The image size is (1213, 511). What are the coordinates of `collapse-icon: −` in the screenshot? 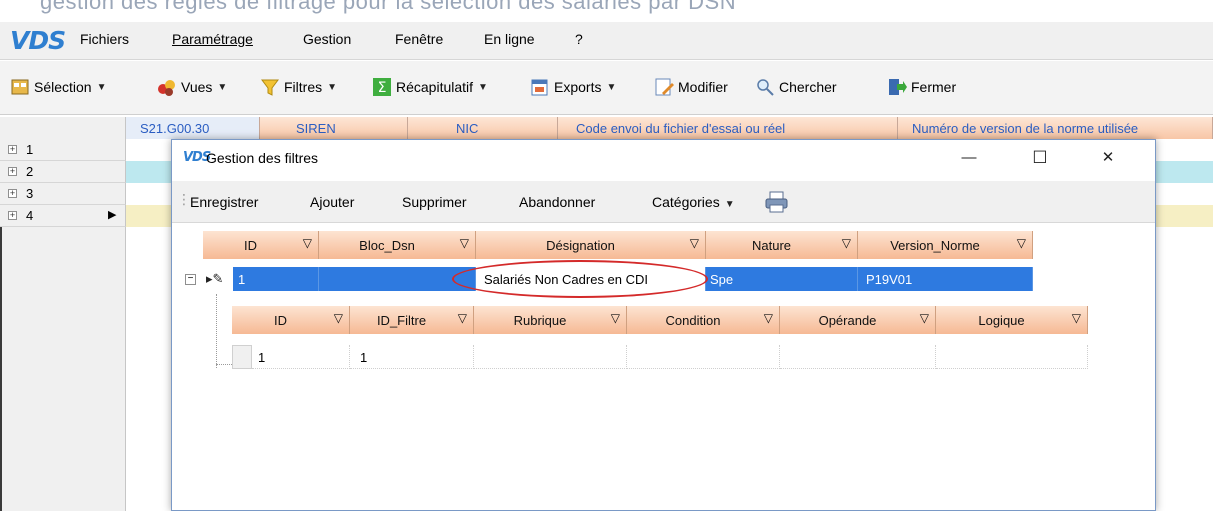 It's located at (190, 279).